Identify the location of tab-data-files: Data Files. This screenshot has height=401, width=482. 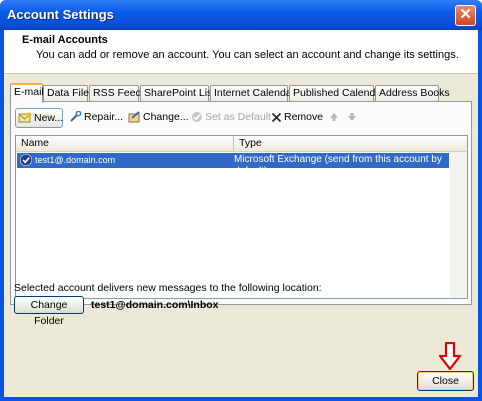
(68, 93).